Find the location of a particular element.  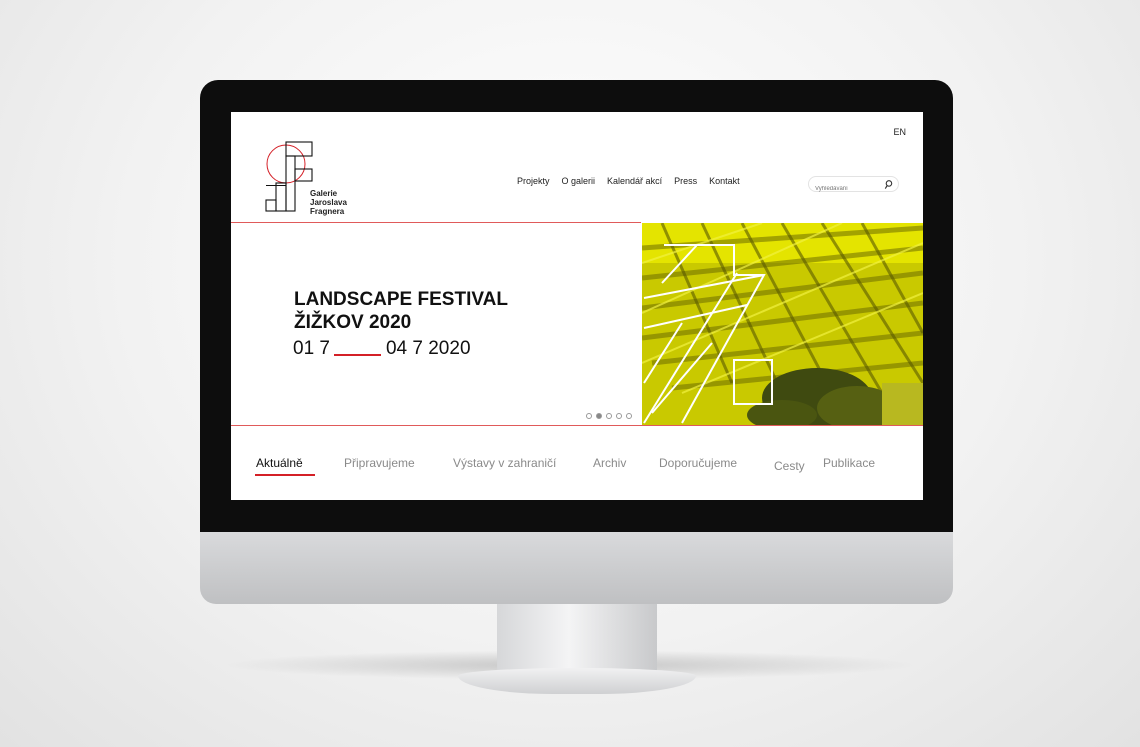

slider-dots is located at coordinates (611, 416).